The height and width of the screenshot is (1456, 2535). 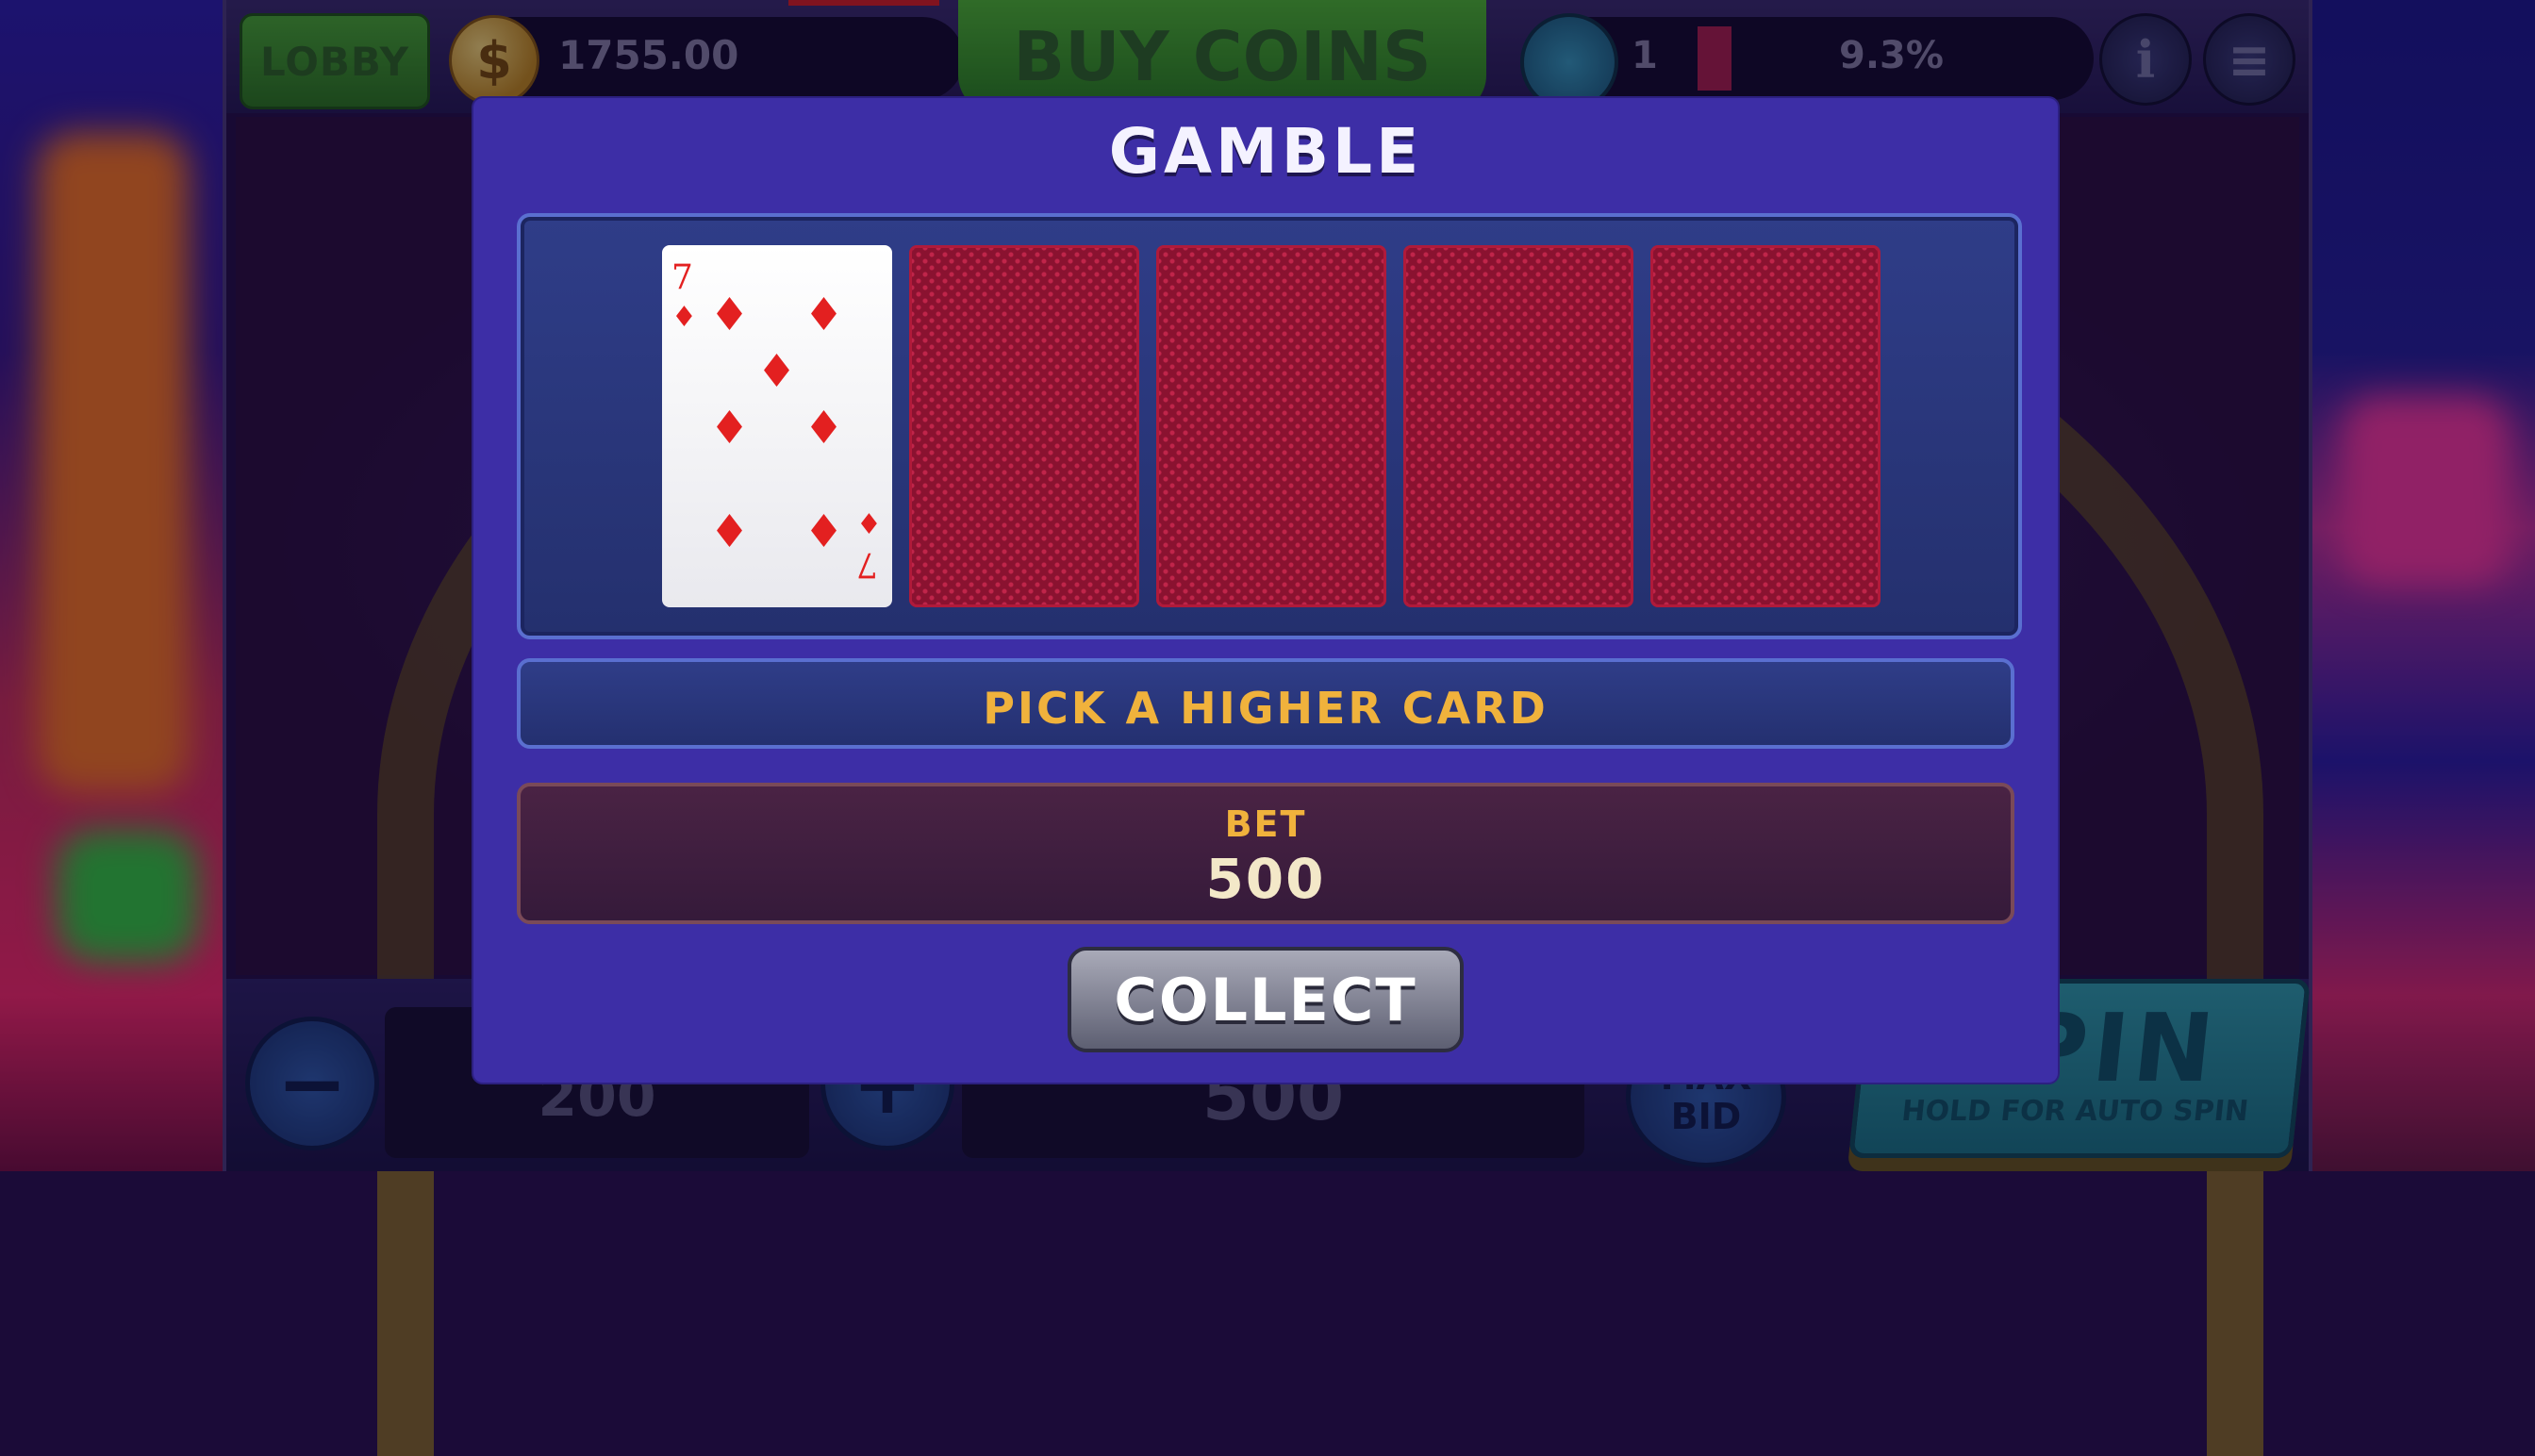 I want to click on gamble-title: GAMBLE, so click(x=1265, y=151).